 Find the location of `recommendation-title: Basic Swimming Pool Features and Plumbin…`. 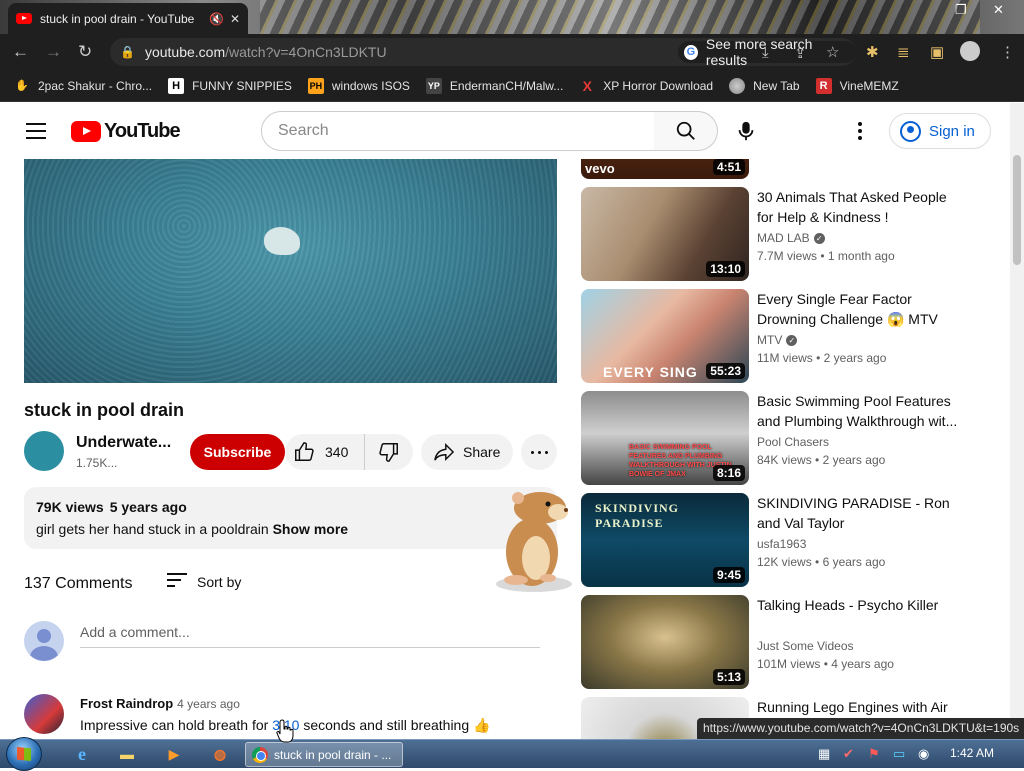

recommendation-title: Basic Swimming Pool Features and Plumbin… is located at coordinates (859, 411).